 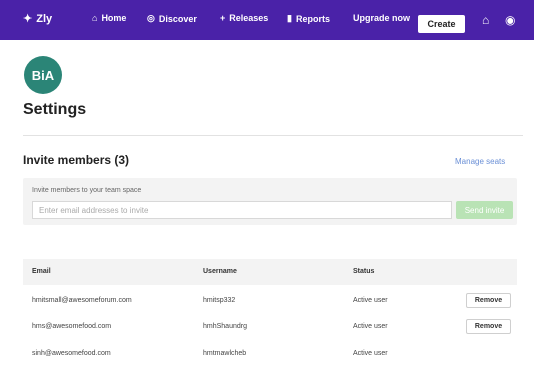 I want to click on organization-initials: BiA, so click(x=43, y=75).